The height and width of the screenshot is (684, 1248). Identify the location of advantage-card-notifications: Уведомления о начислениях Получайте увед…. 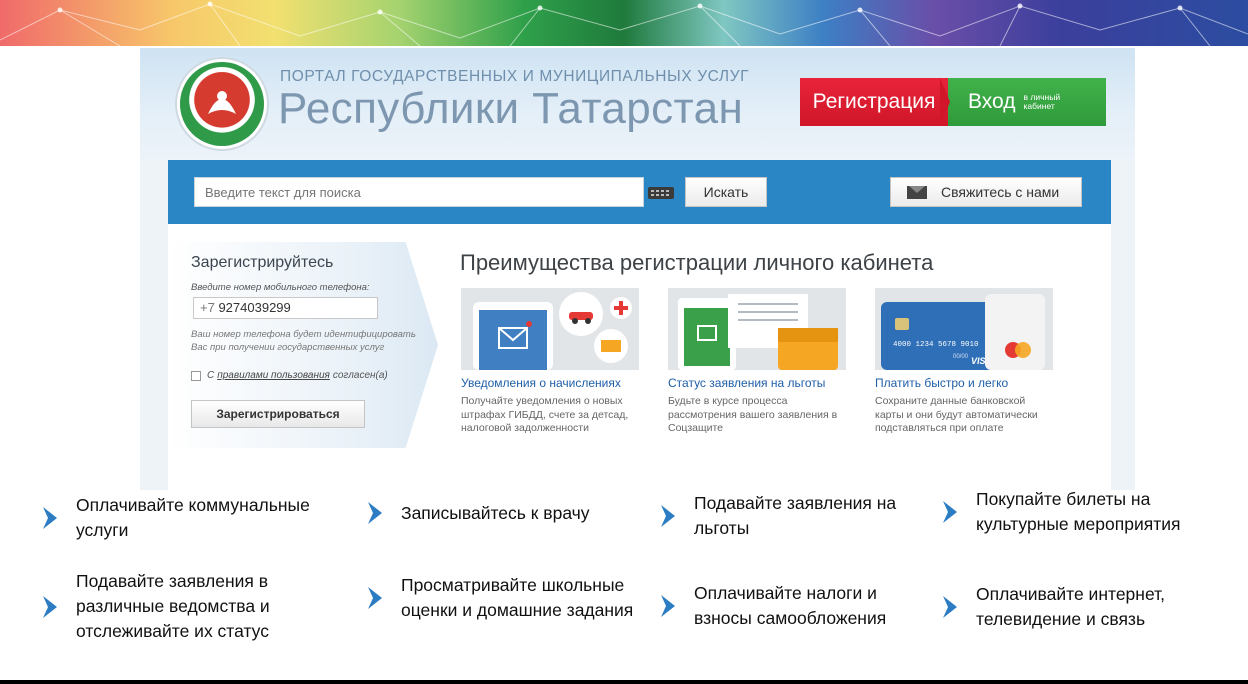
(550, 362).